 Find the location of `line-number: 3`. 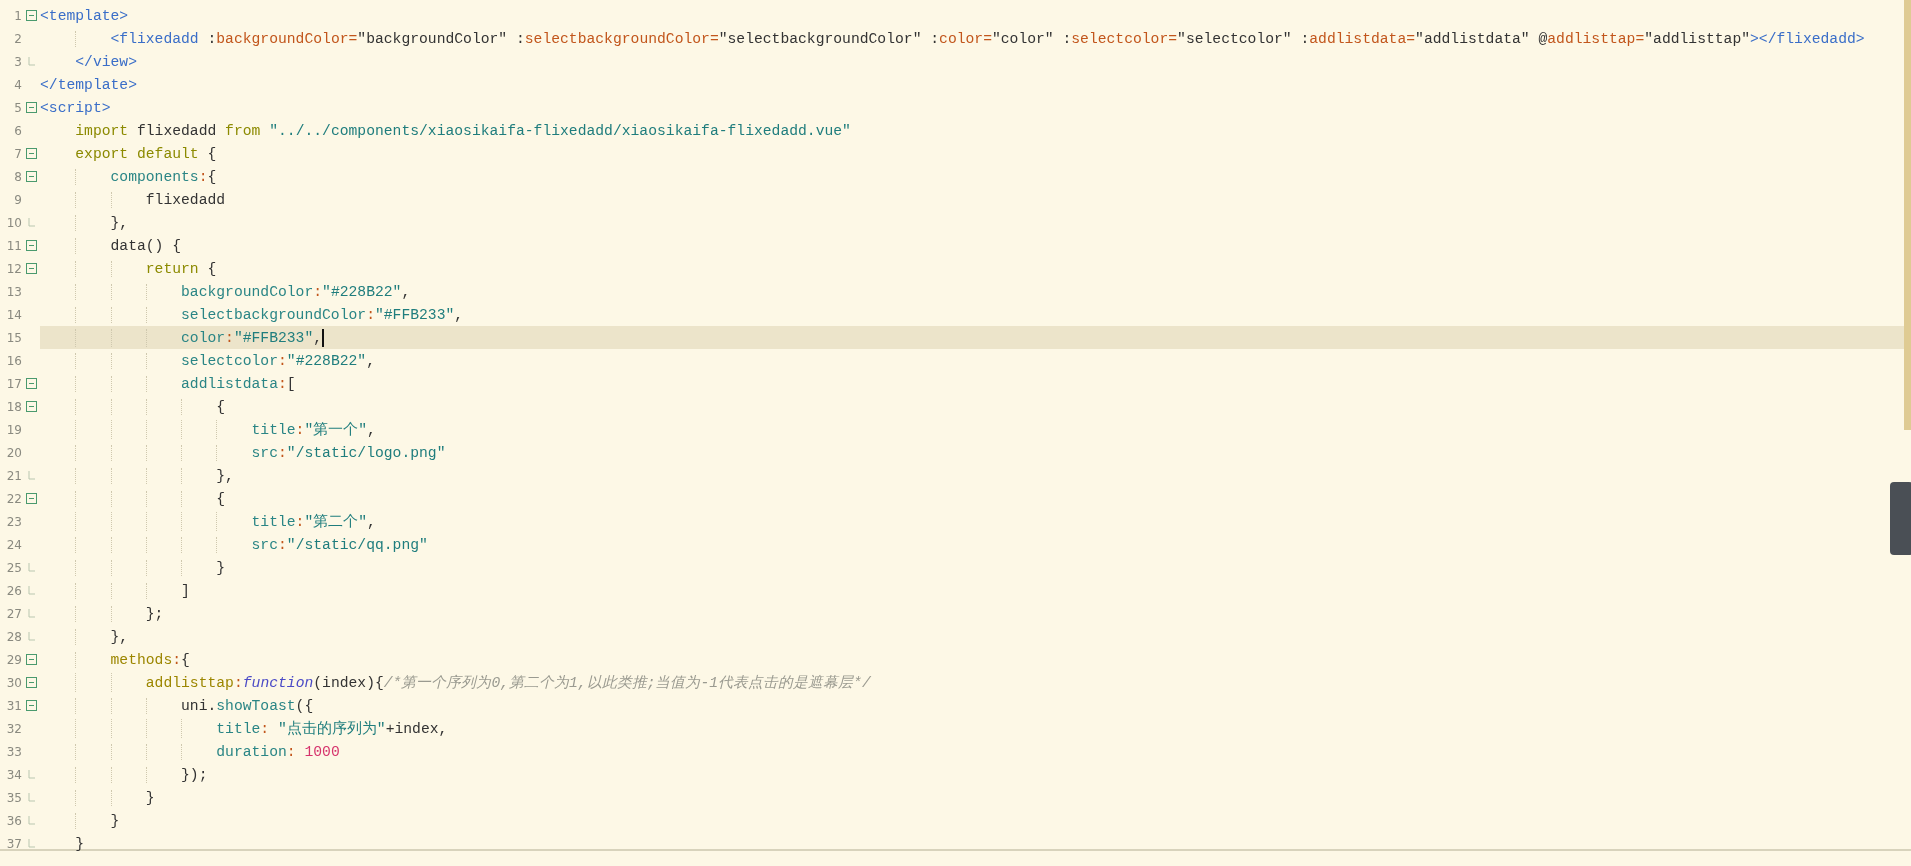

line-number: 3 is located at coordinates (17, 61).